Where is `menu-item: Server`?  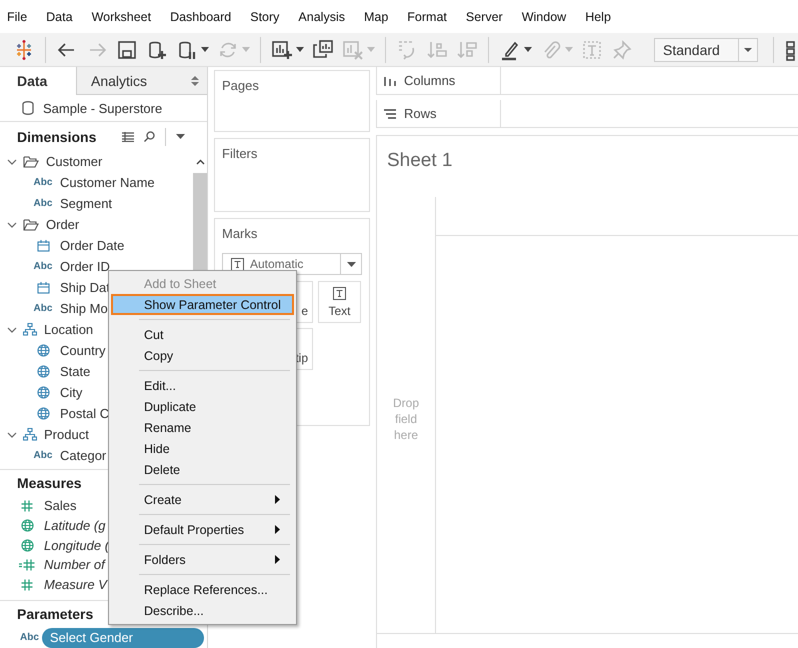 menu-item: Server is located at coordinates (484, 17).